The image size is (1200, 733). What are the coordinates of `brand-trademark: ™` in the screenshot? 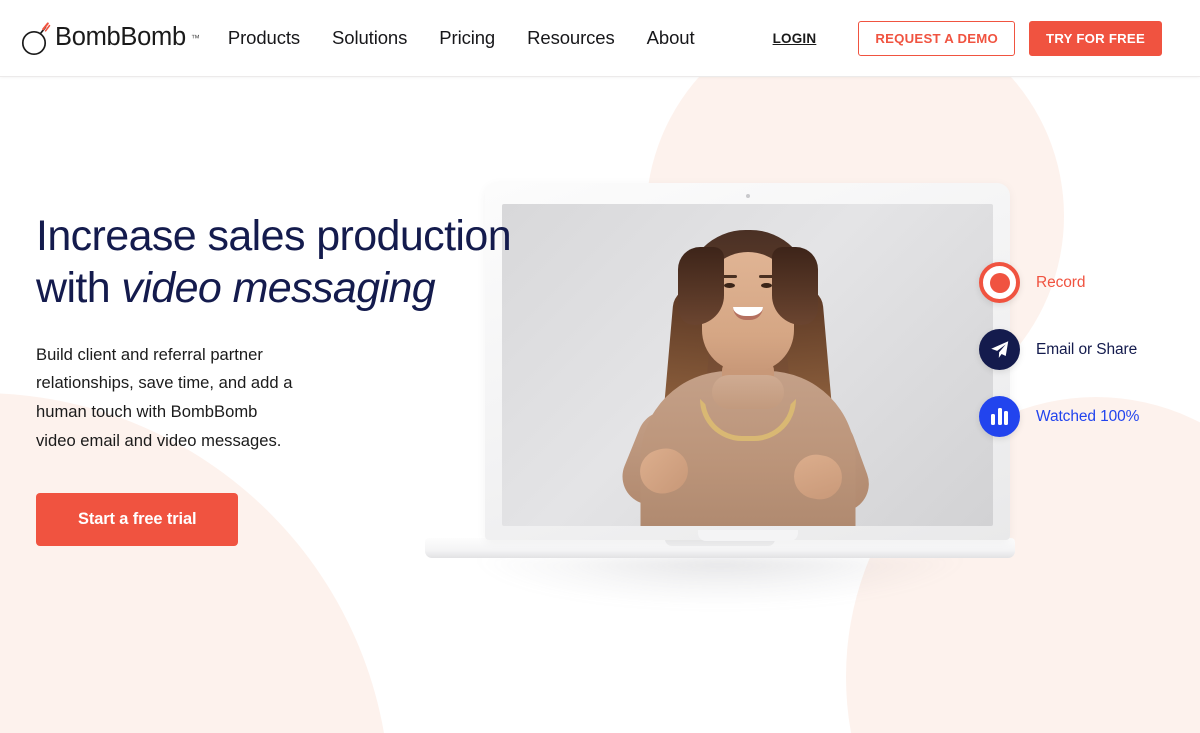 It's located at (195, 38).